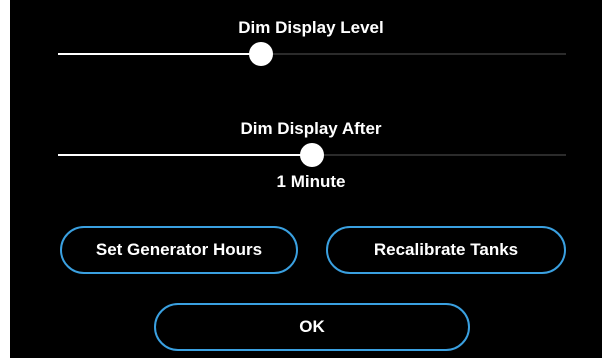  I want to click on ok-button: OK, so click(312, 327).